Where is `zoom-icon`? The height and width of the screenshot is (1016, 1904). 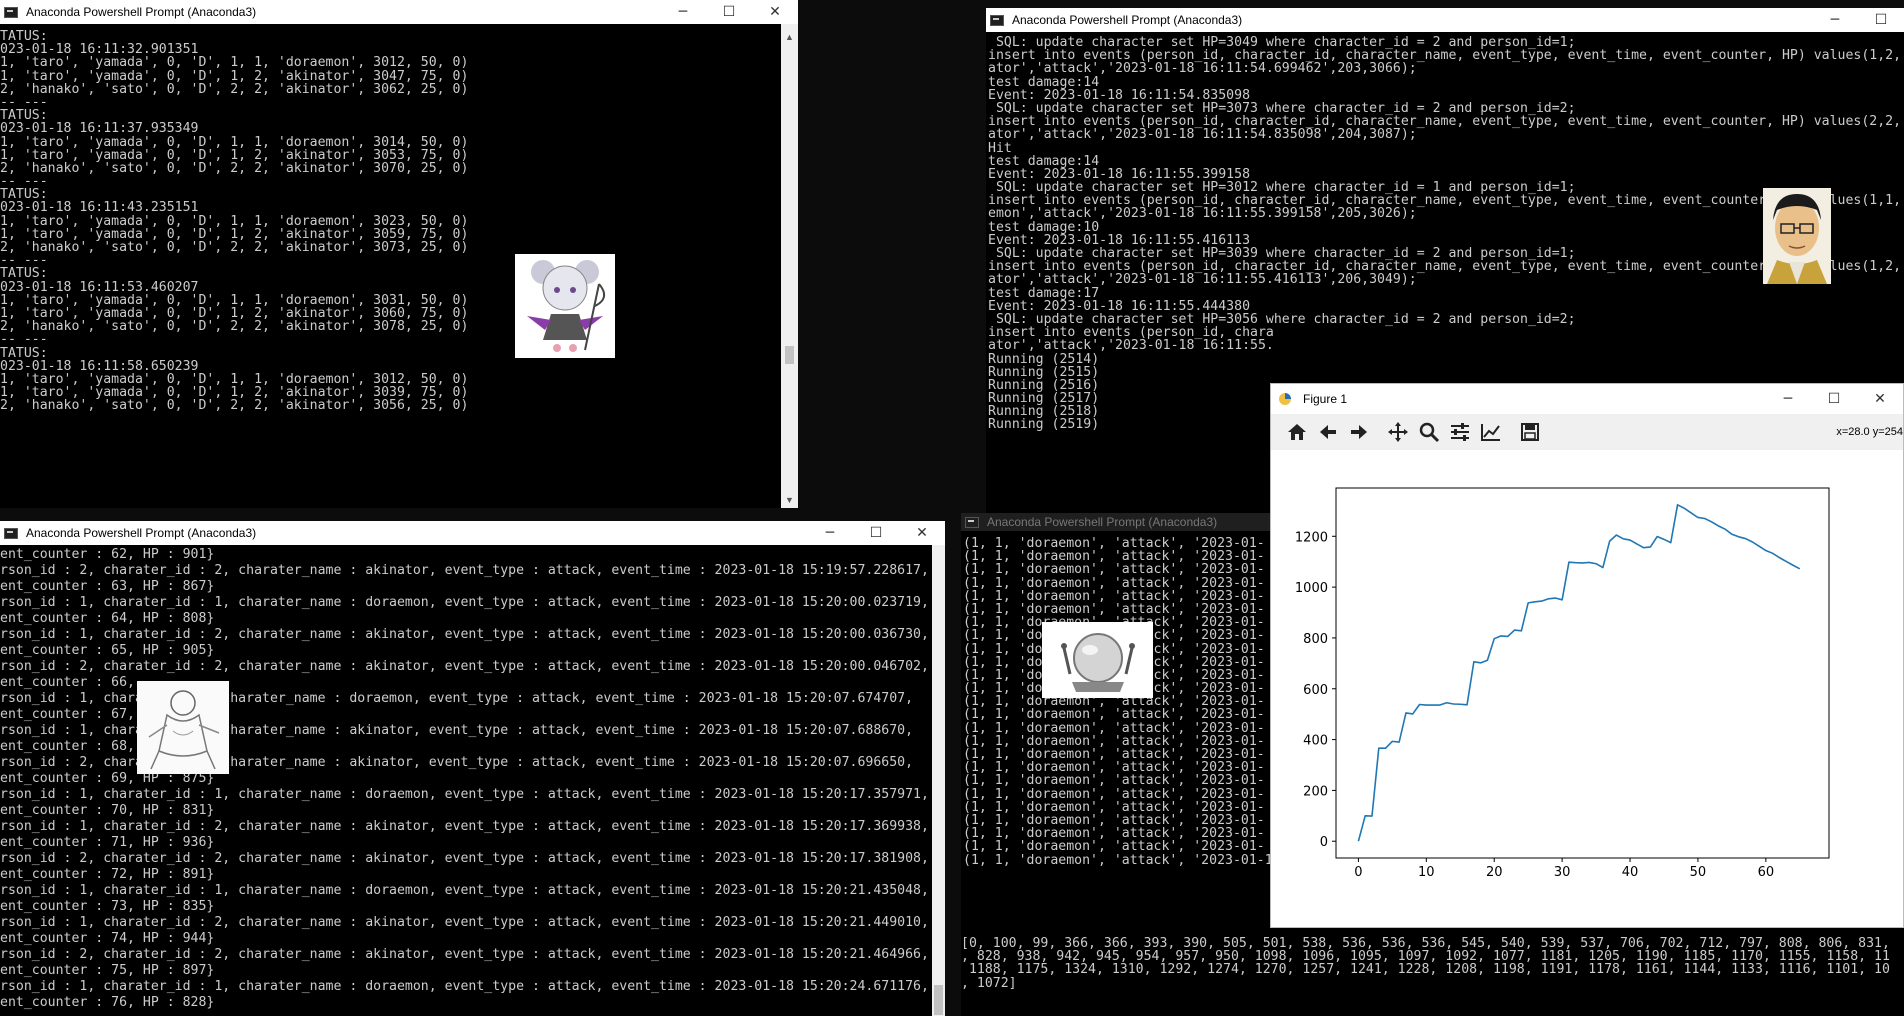 zoom-icon is located at coordinates (1428, 432).